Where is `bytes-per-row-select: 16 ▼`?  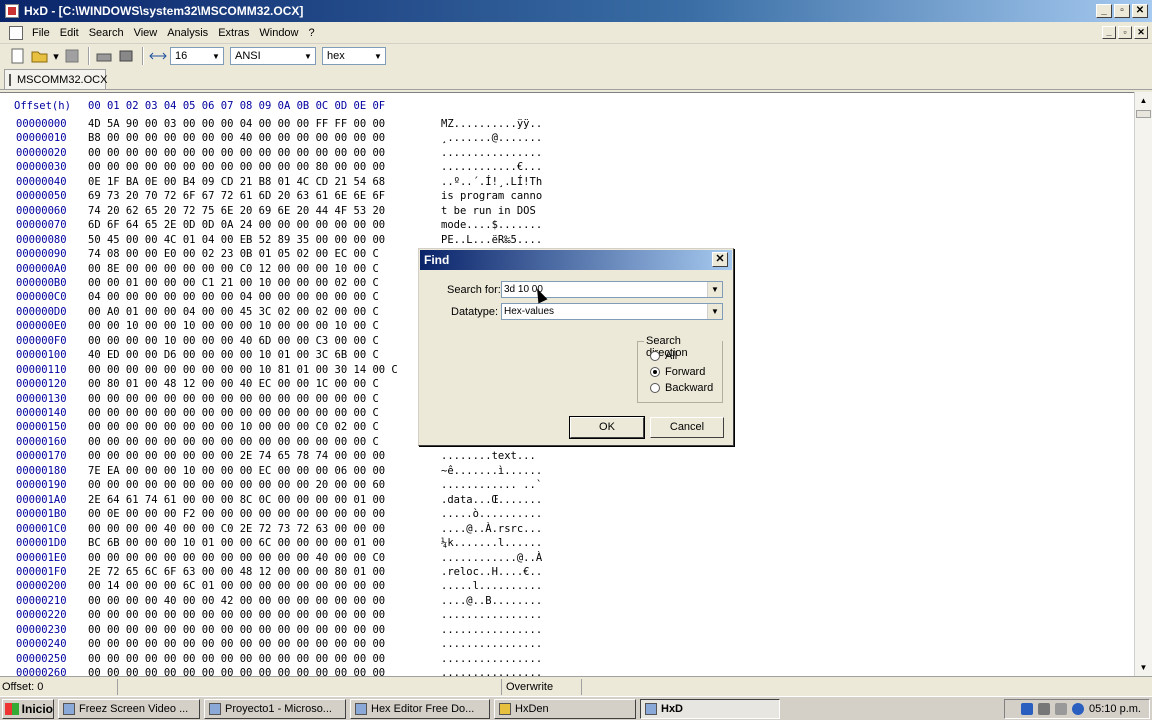 bytes-per-row-select: 16 ▼ is located at coordinates (197, 56).